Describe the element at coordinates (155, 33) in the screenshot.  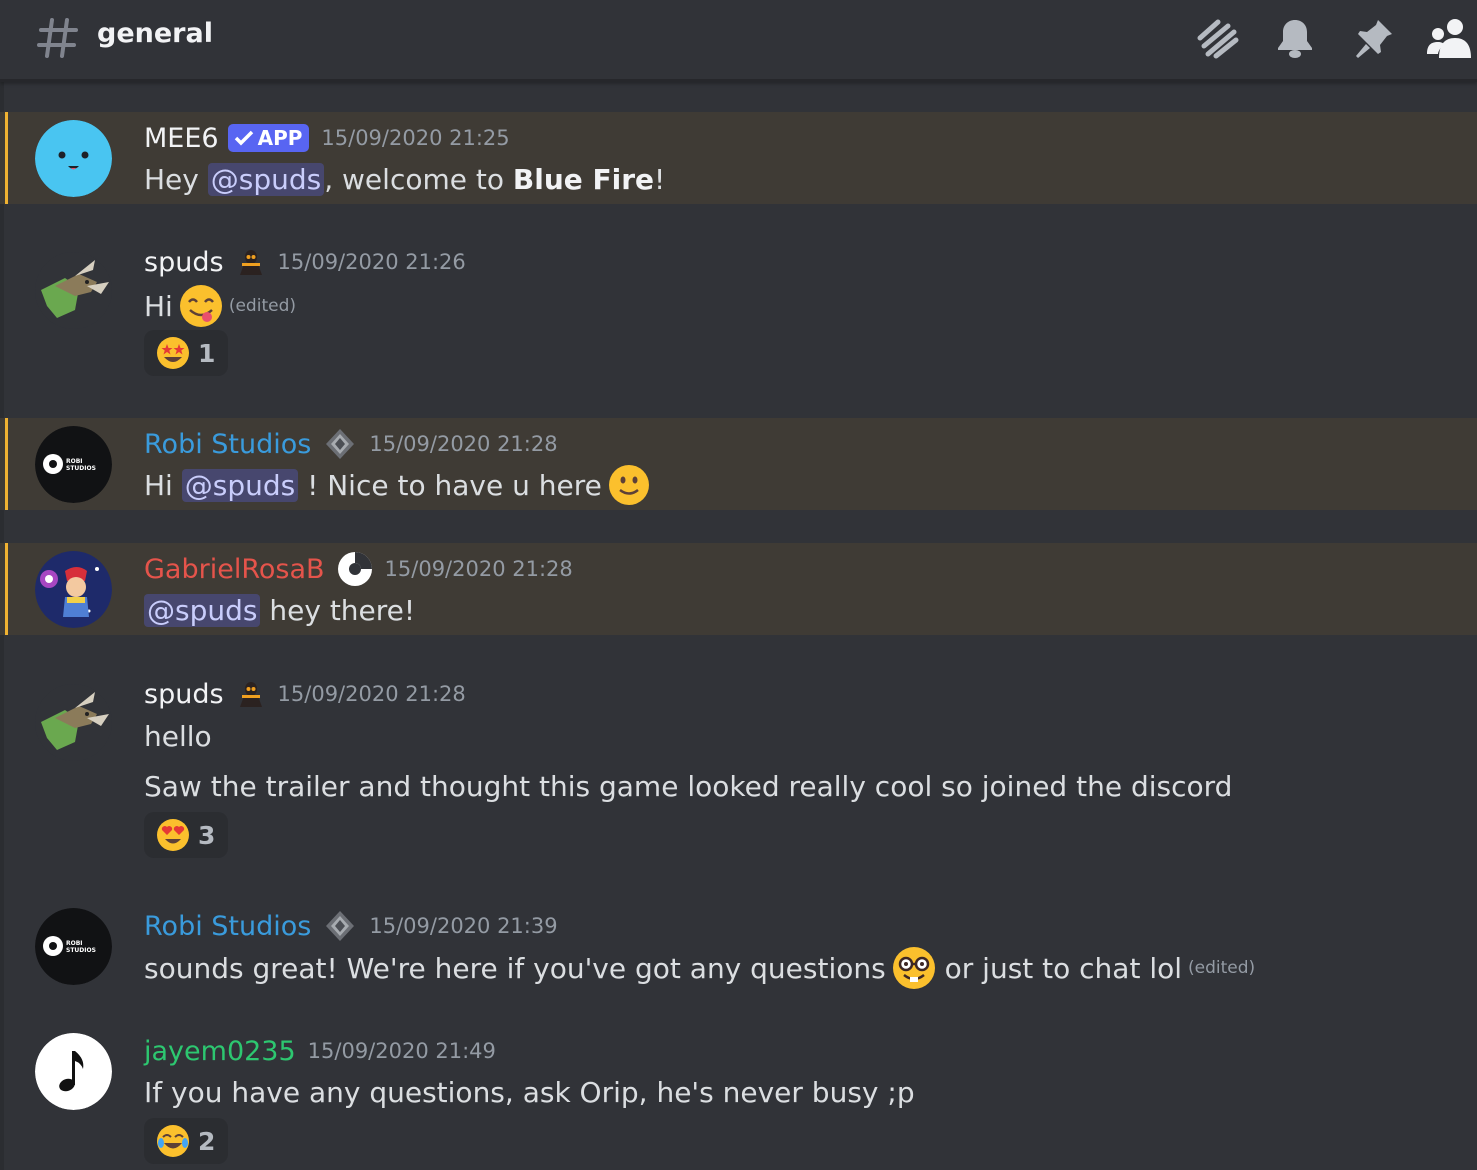
I see `channel-name: general` at that location.